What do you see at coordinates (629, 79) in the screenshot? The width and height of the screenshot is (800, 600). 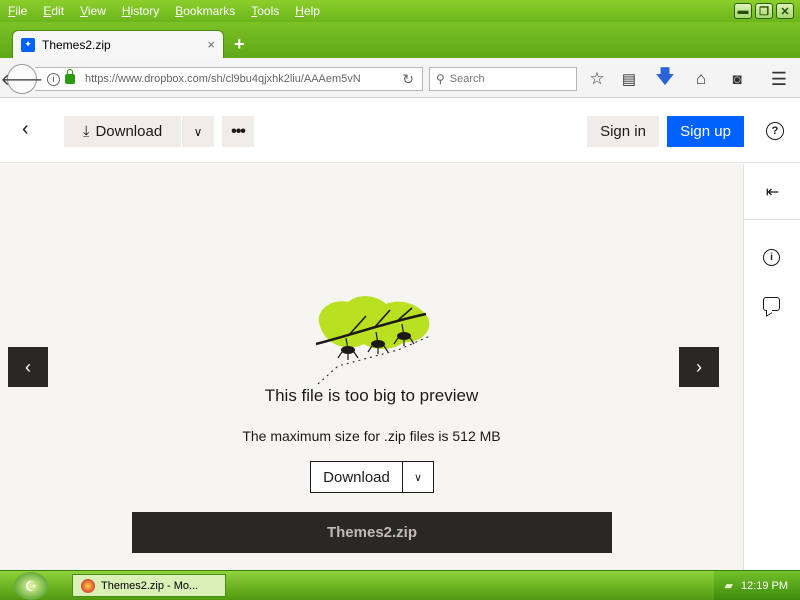 I see `reading-list-icon: ▤` at bounding box center [629, 79].